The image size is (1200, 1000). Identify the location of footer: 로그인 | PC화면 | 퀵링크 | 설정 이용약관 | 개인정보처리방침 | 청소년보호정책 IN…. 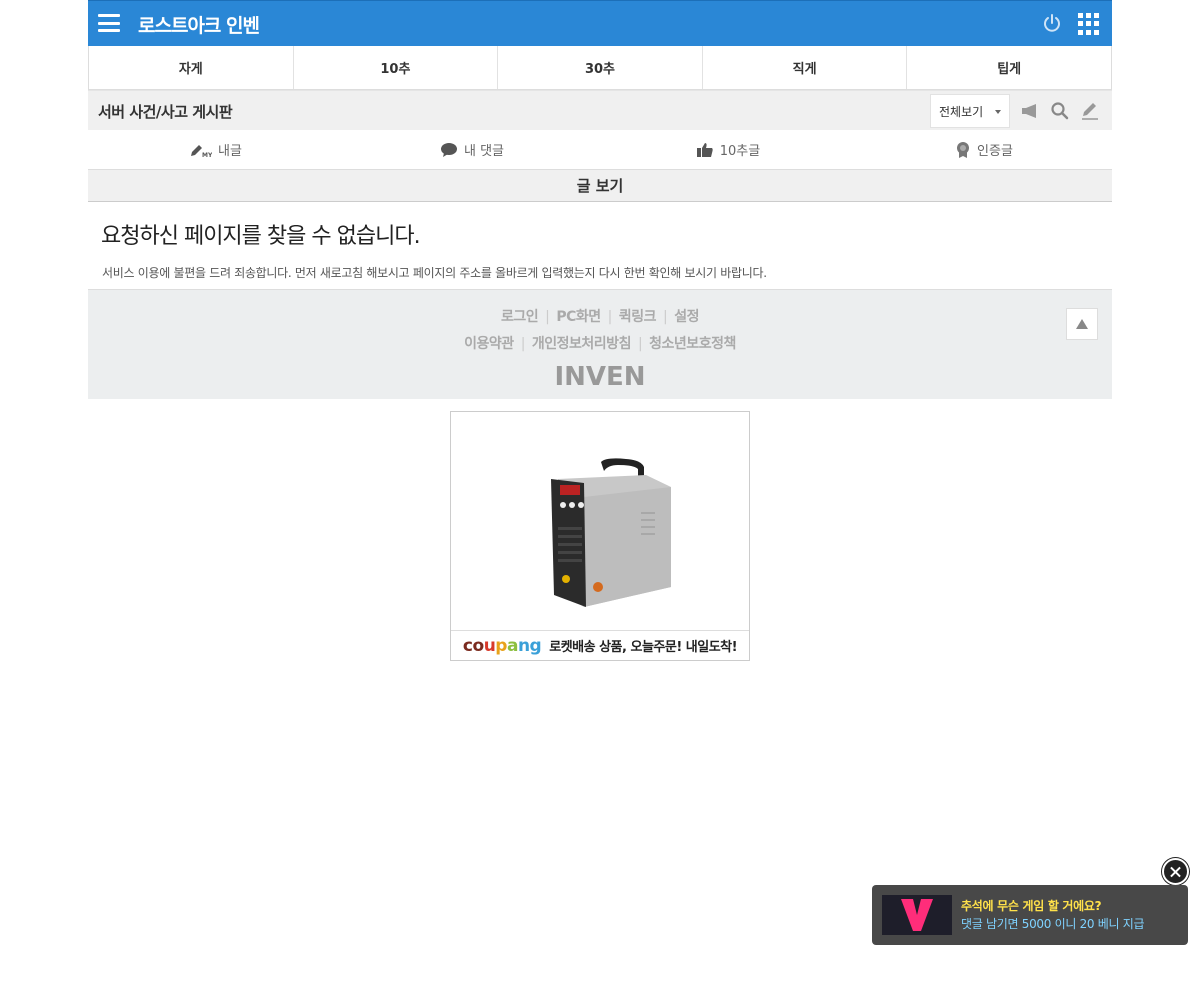
(600, 344).